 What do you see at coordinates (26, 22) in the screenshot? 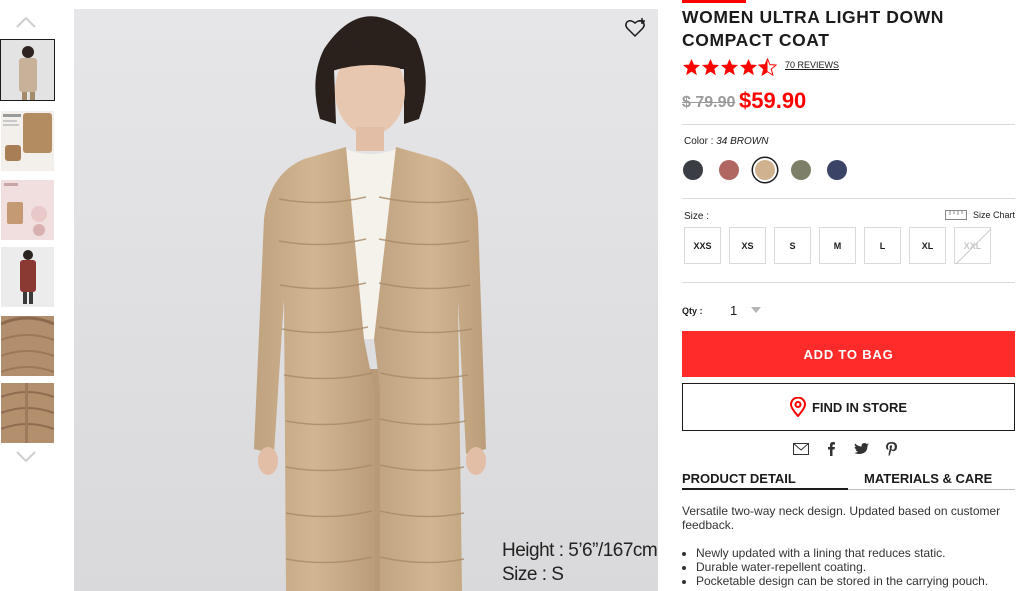
I see `chevron-up-icon` at bounding box center [26, 22].